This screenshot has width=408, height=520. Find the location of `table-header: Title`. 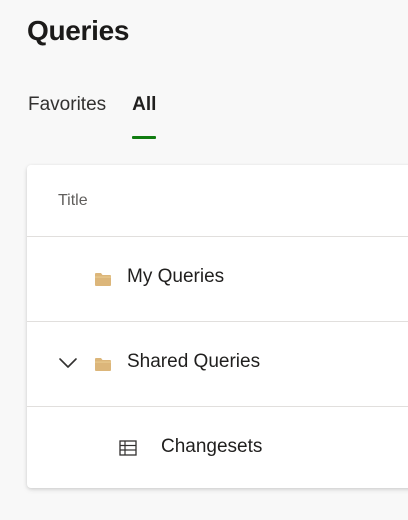

table-header: Title is located at coordinates (217, 201).